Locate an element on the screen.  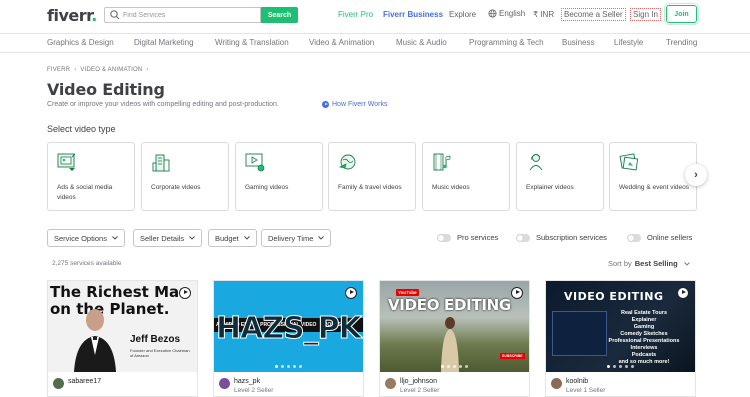
video-type-ads-social: Ads & social media videos is located at coordinates (91, 176).